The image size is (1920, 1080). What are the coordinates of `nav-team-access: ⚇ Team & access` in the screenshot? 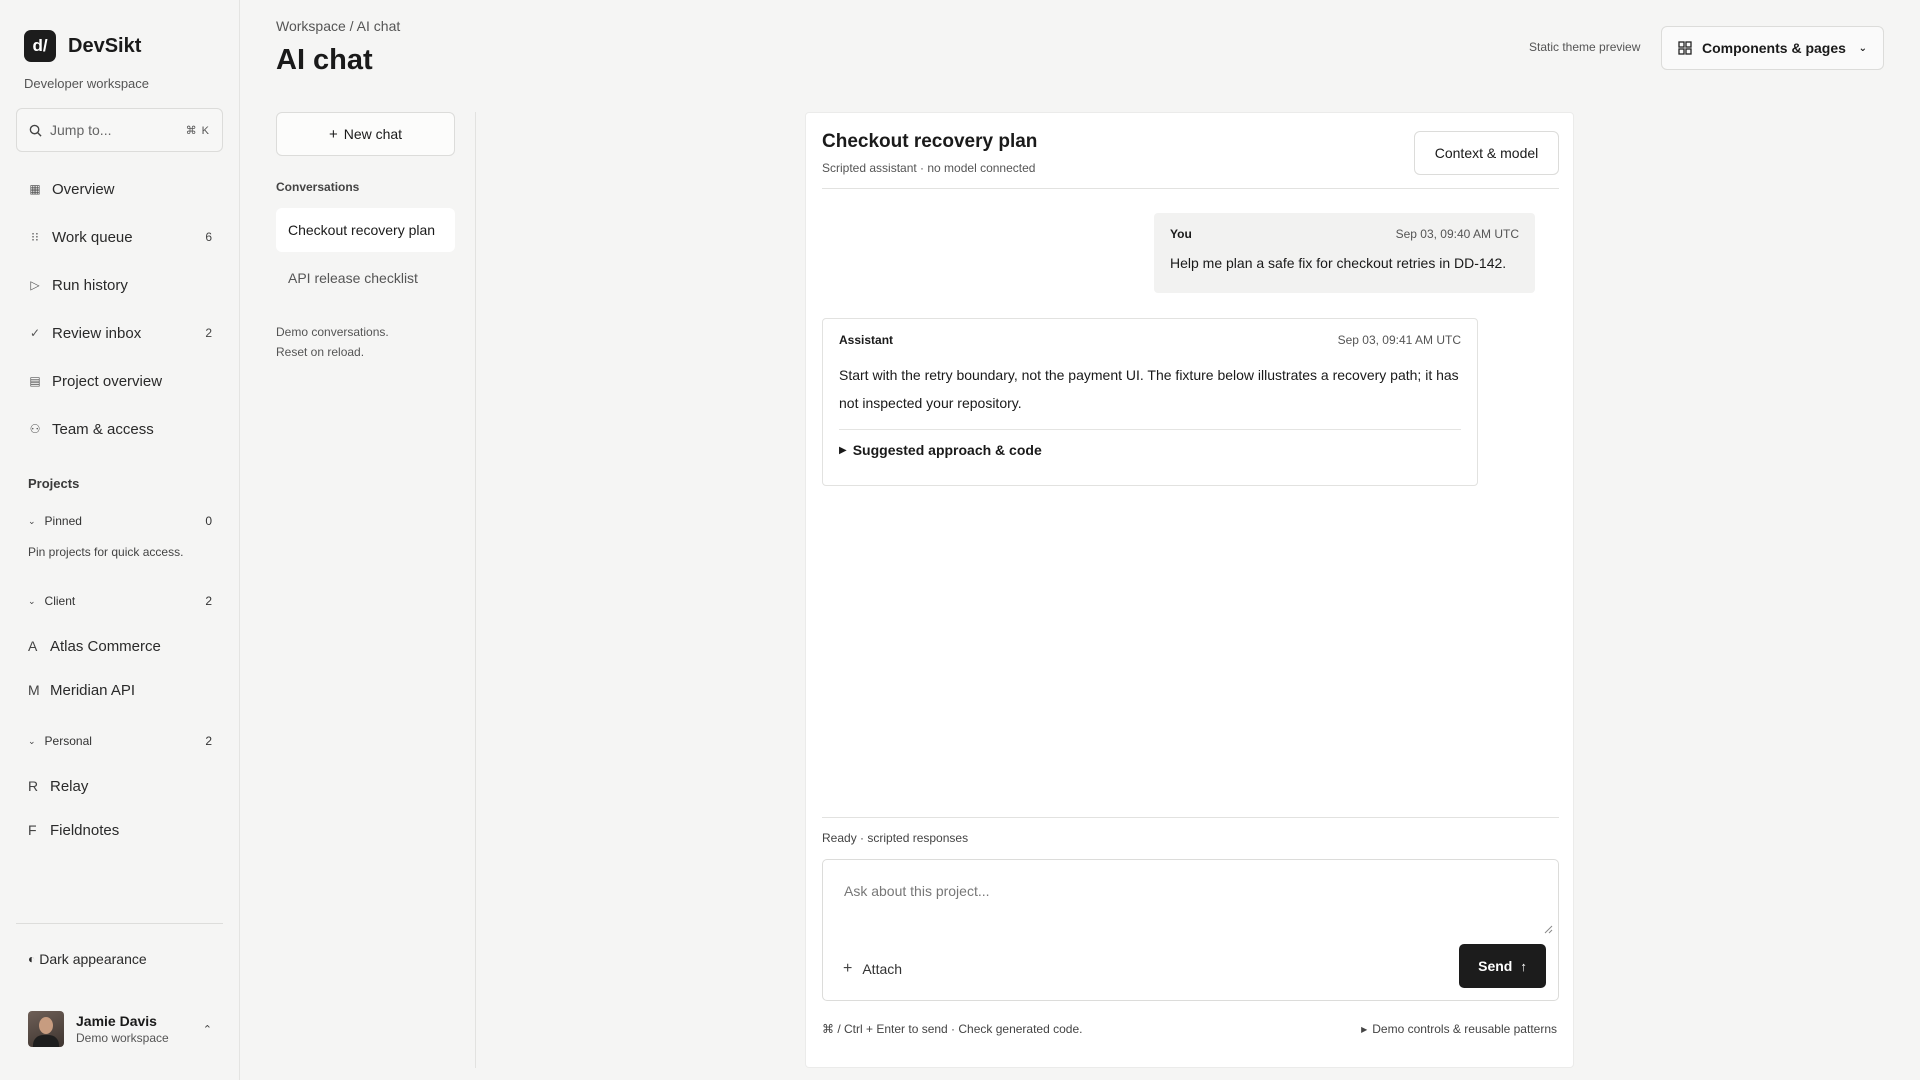 It's located at (120, 429).